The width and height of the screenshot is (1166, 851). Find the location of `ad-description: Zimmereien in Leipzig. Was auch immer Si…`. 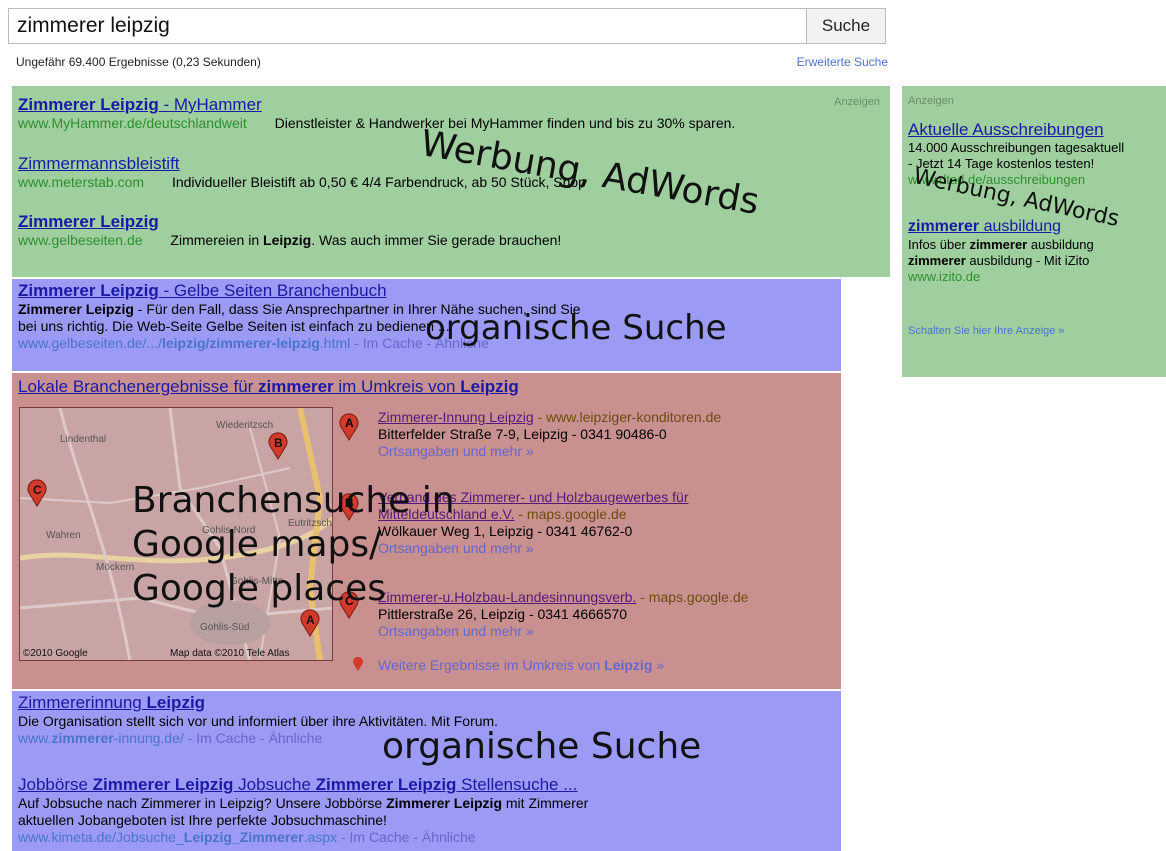

ad-description: Zimmereien in Leipzig. Was auch immer Si… is located at coordinates (366, 240).